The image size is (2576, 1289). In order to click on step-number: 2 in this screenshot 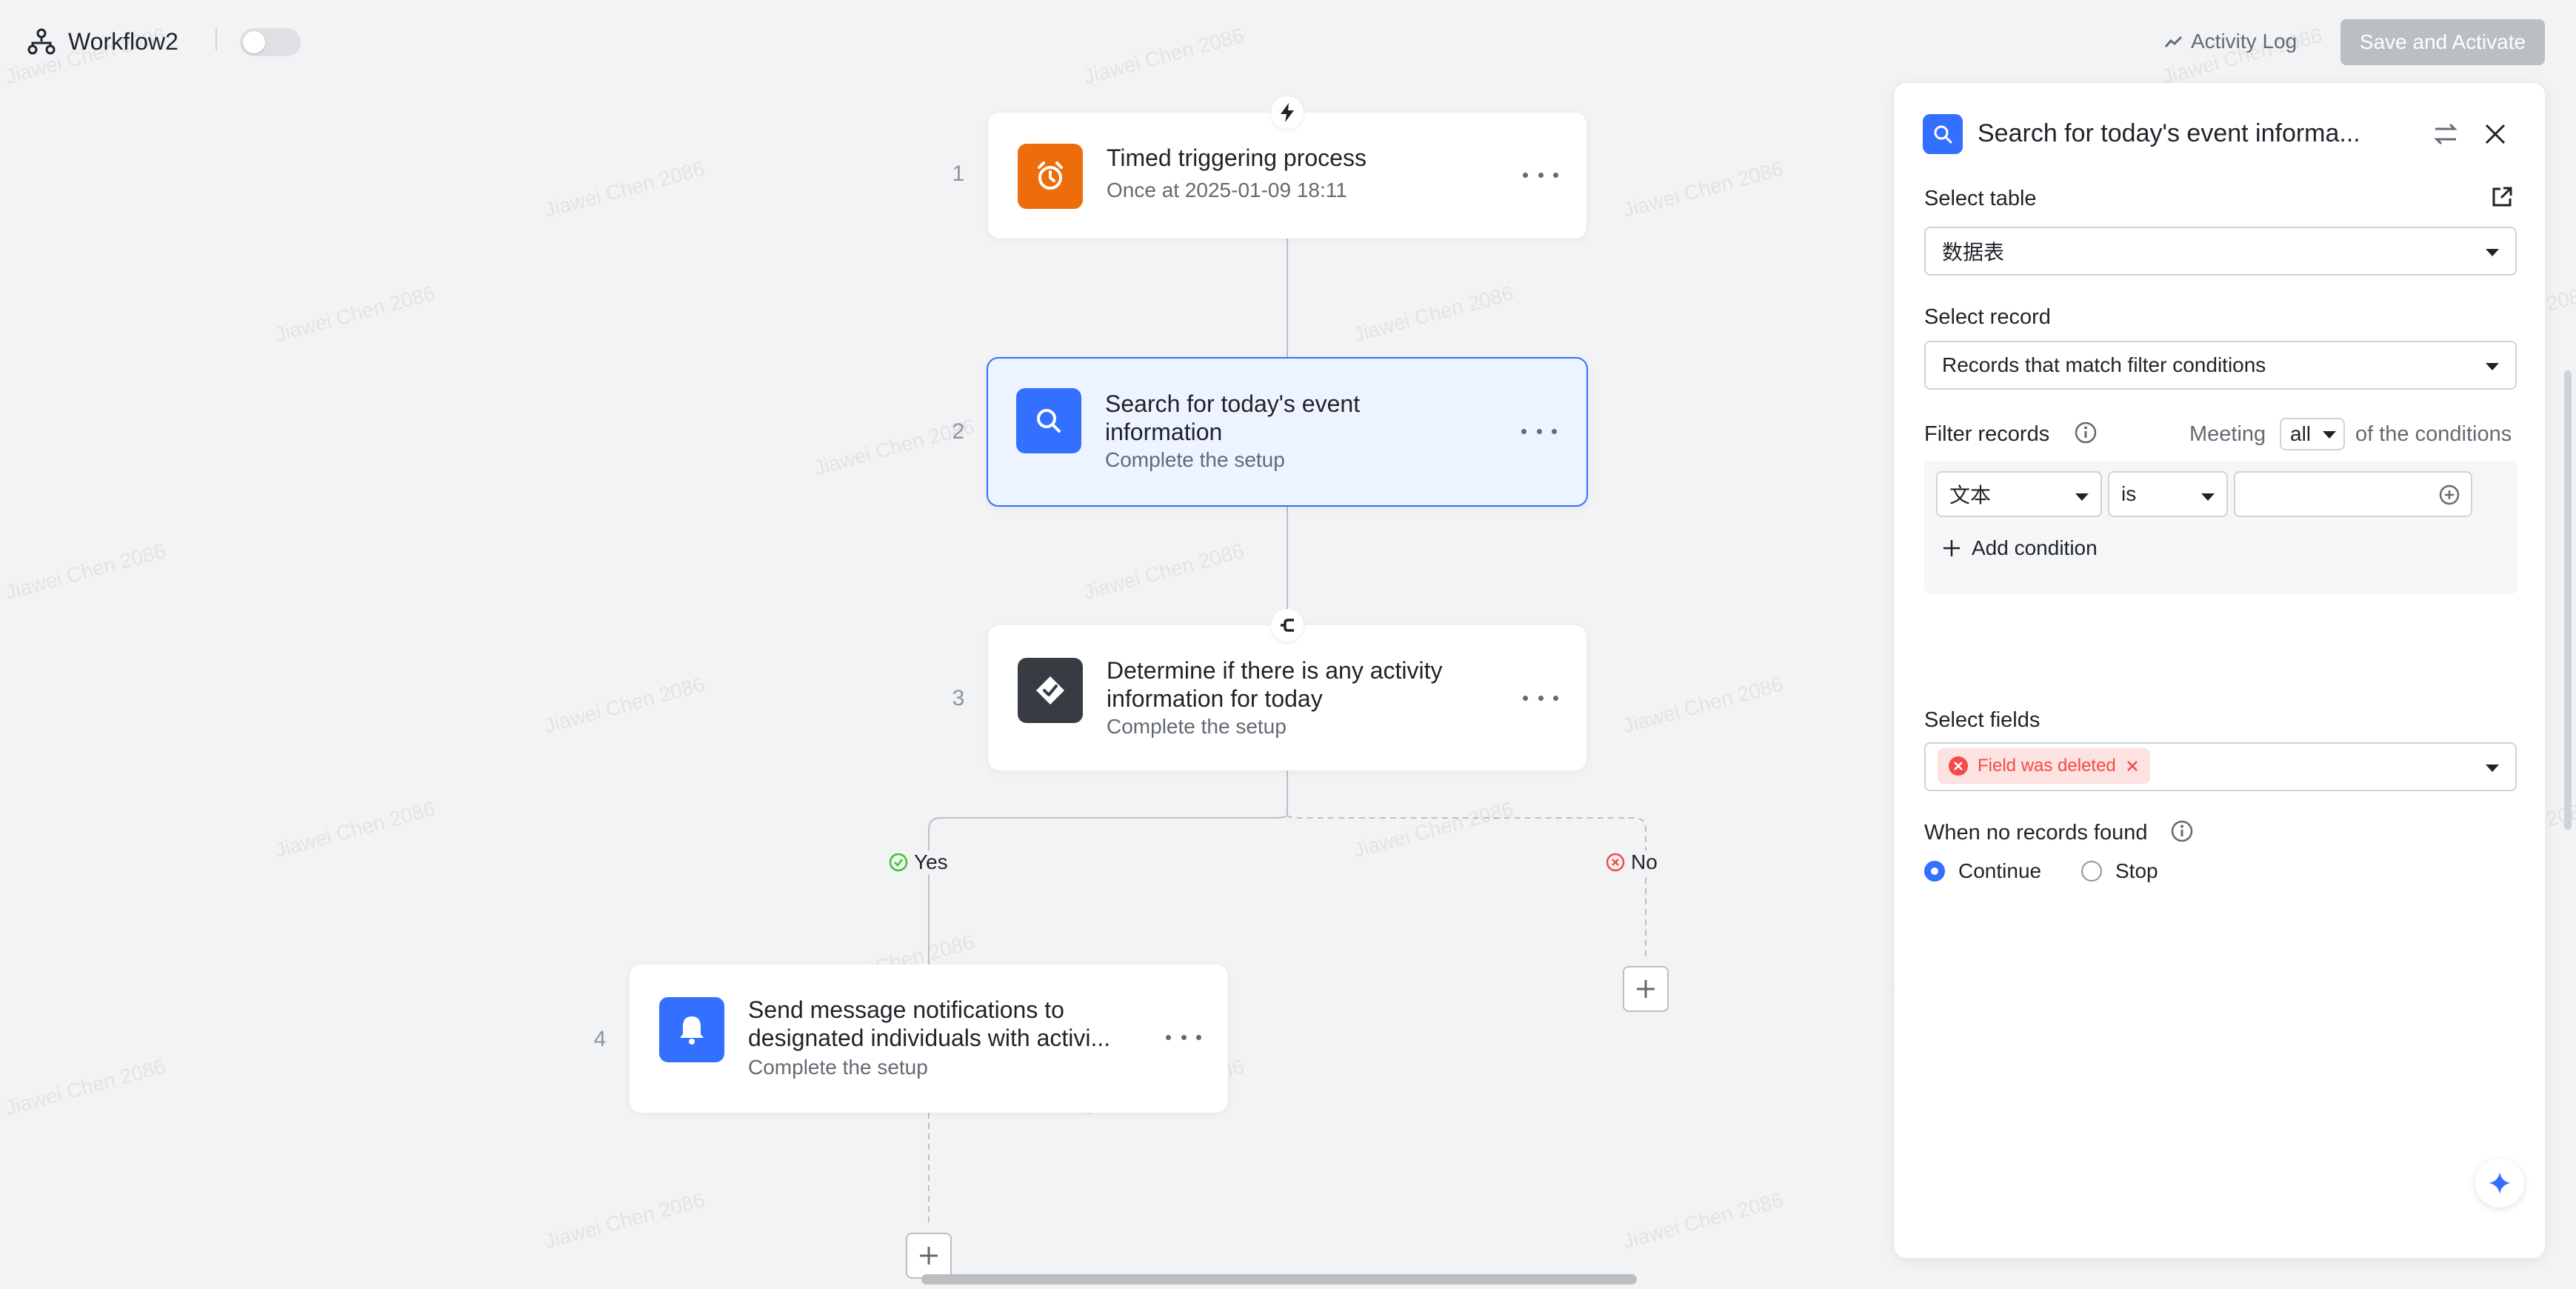, I will do `click(958, 431)`.